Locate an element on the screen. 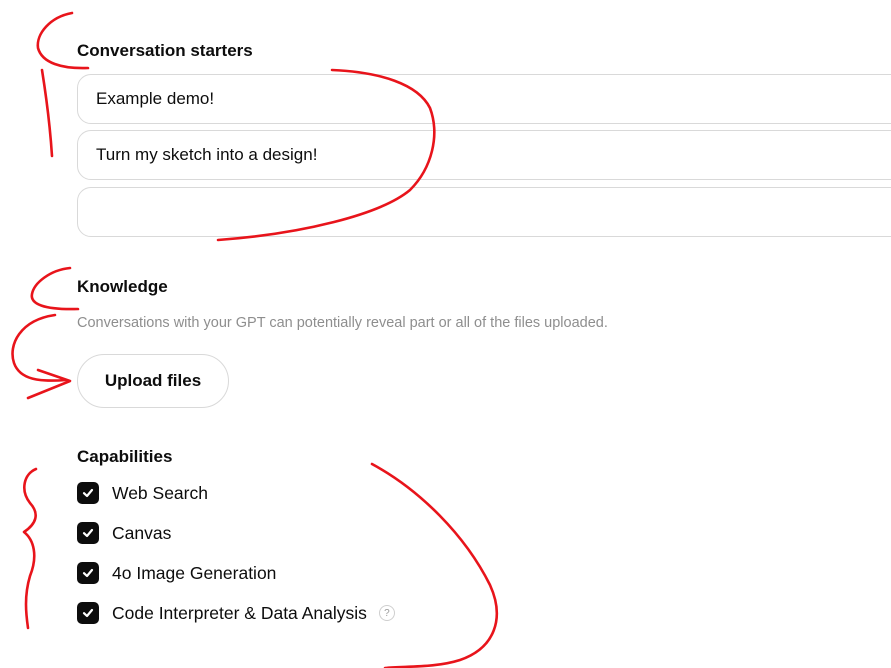 Image resolution: width=891 pixels, height=668 pixels. upload-files-button: Upload files is located at coordinates (153, 381).